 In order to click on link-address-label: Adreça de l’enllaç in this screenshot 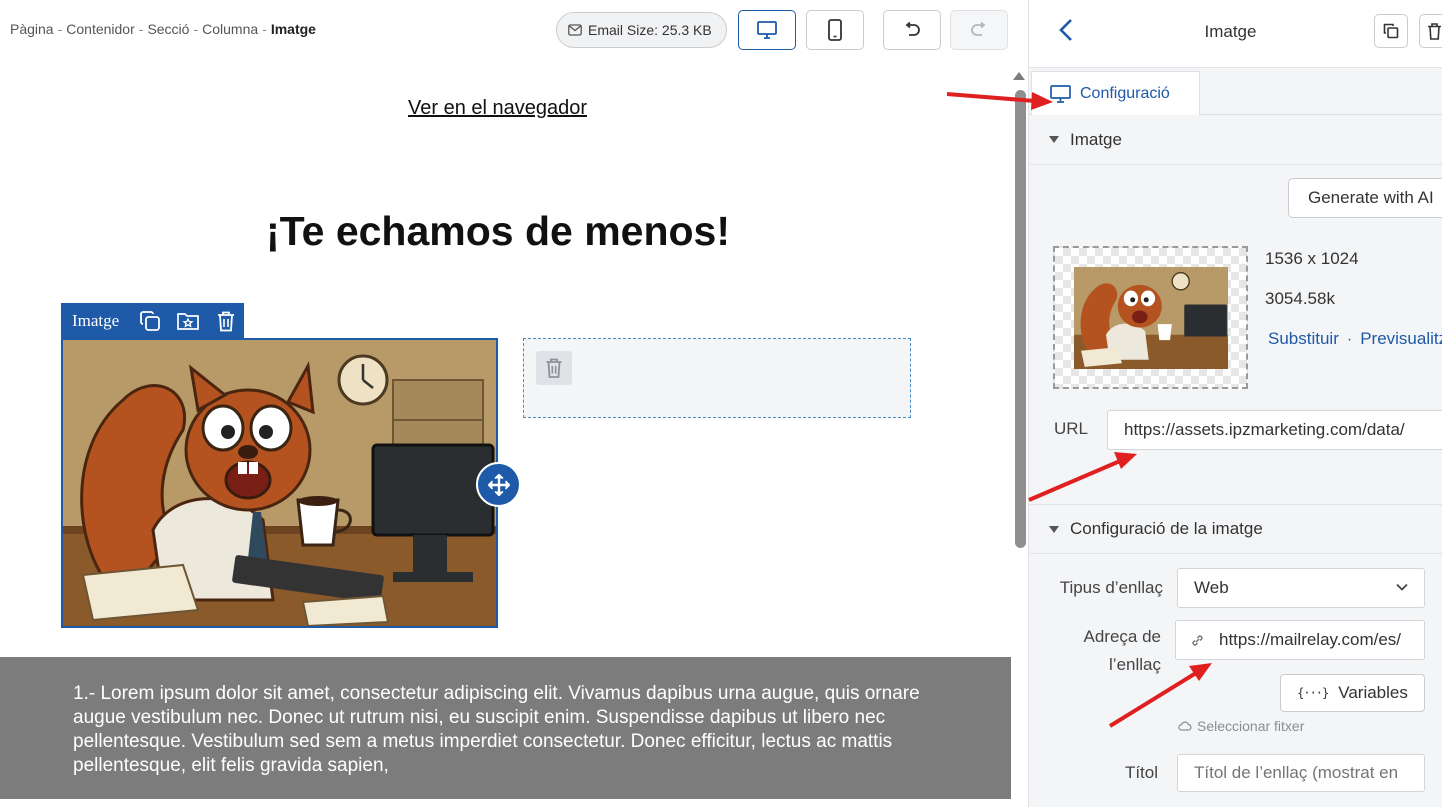, I will do `click(1101, 651)`.